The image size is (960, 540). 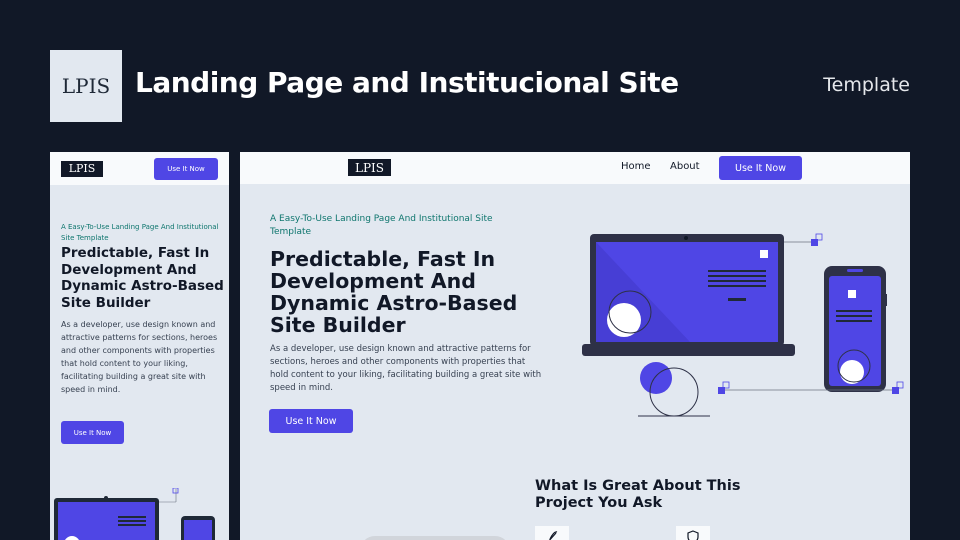 I want to click on banner-tag: Template, so click(x=866, y=85).